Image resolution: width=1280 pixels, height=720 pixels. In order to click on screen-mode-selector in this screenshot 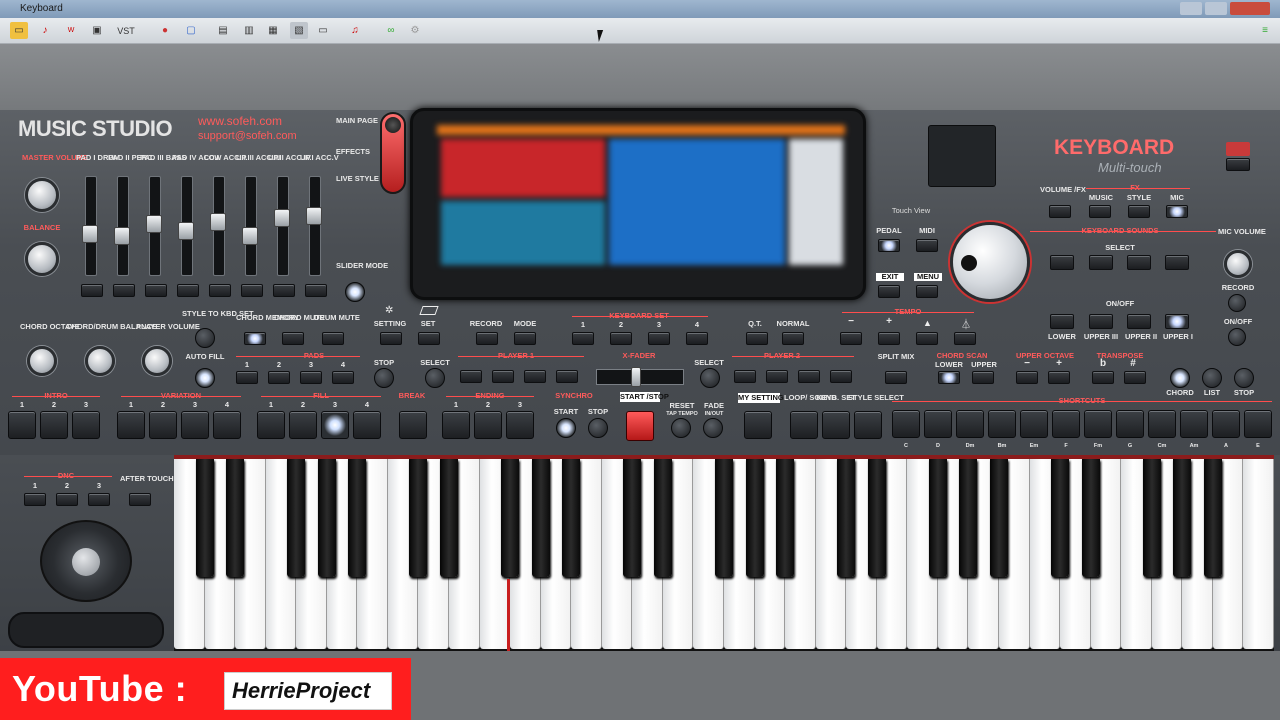, I will do `click(393, 153)`.